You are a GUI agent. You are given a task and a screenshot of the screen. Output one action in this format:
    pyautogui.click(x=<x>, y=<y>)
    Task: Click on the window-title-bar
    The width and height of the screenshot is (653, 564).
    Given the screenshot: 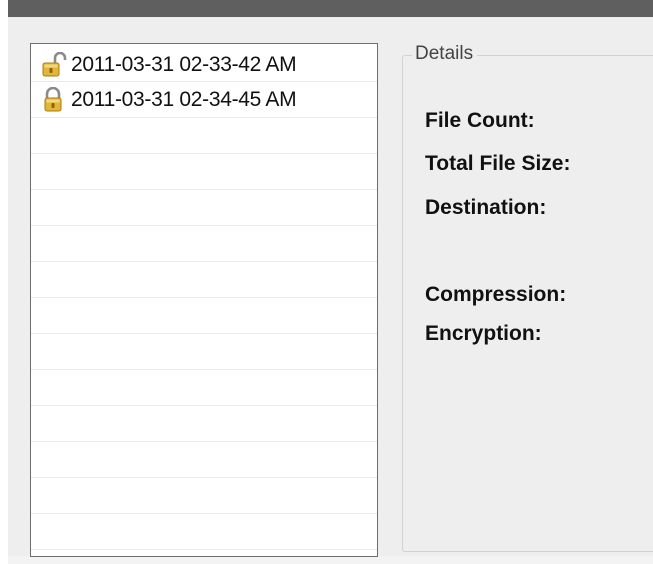 What is the action you would take?
    pyautogui.click(x=330, y=8)
    